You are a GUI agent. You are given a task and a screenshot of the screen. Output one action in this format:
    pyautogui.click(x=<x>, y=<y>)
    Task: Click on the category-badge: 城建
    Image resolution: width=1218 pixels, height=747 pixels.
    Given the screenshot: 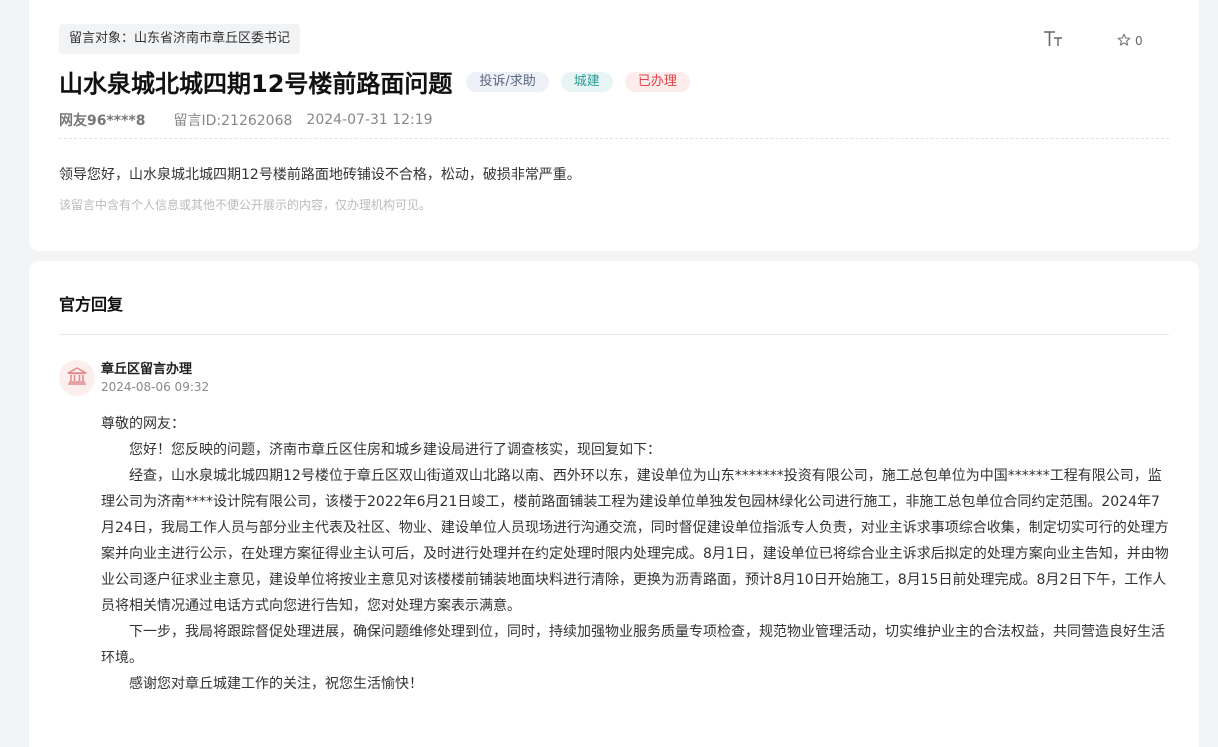 What is the action you would take?
    pyautogui.click(x=586, y=81)
    